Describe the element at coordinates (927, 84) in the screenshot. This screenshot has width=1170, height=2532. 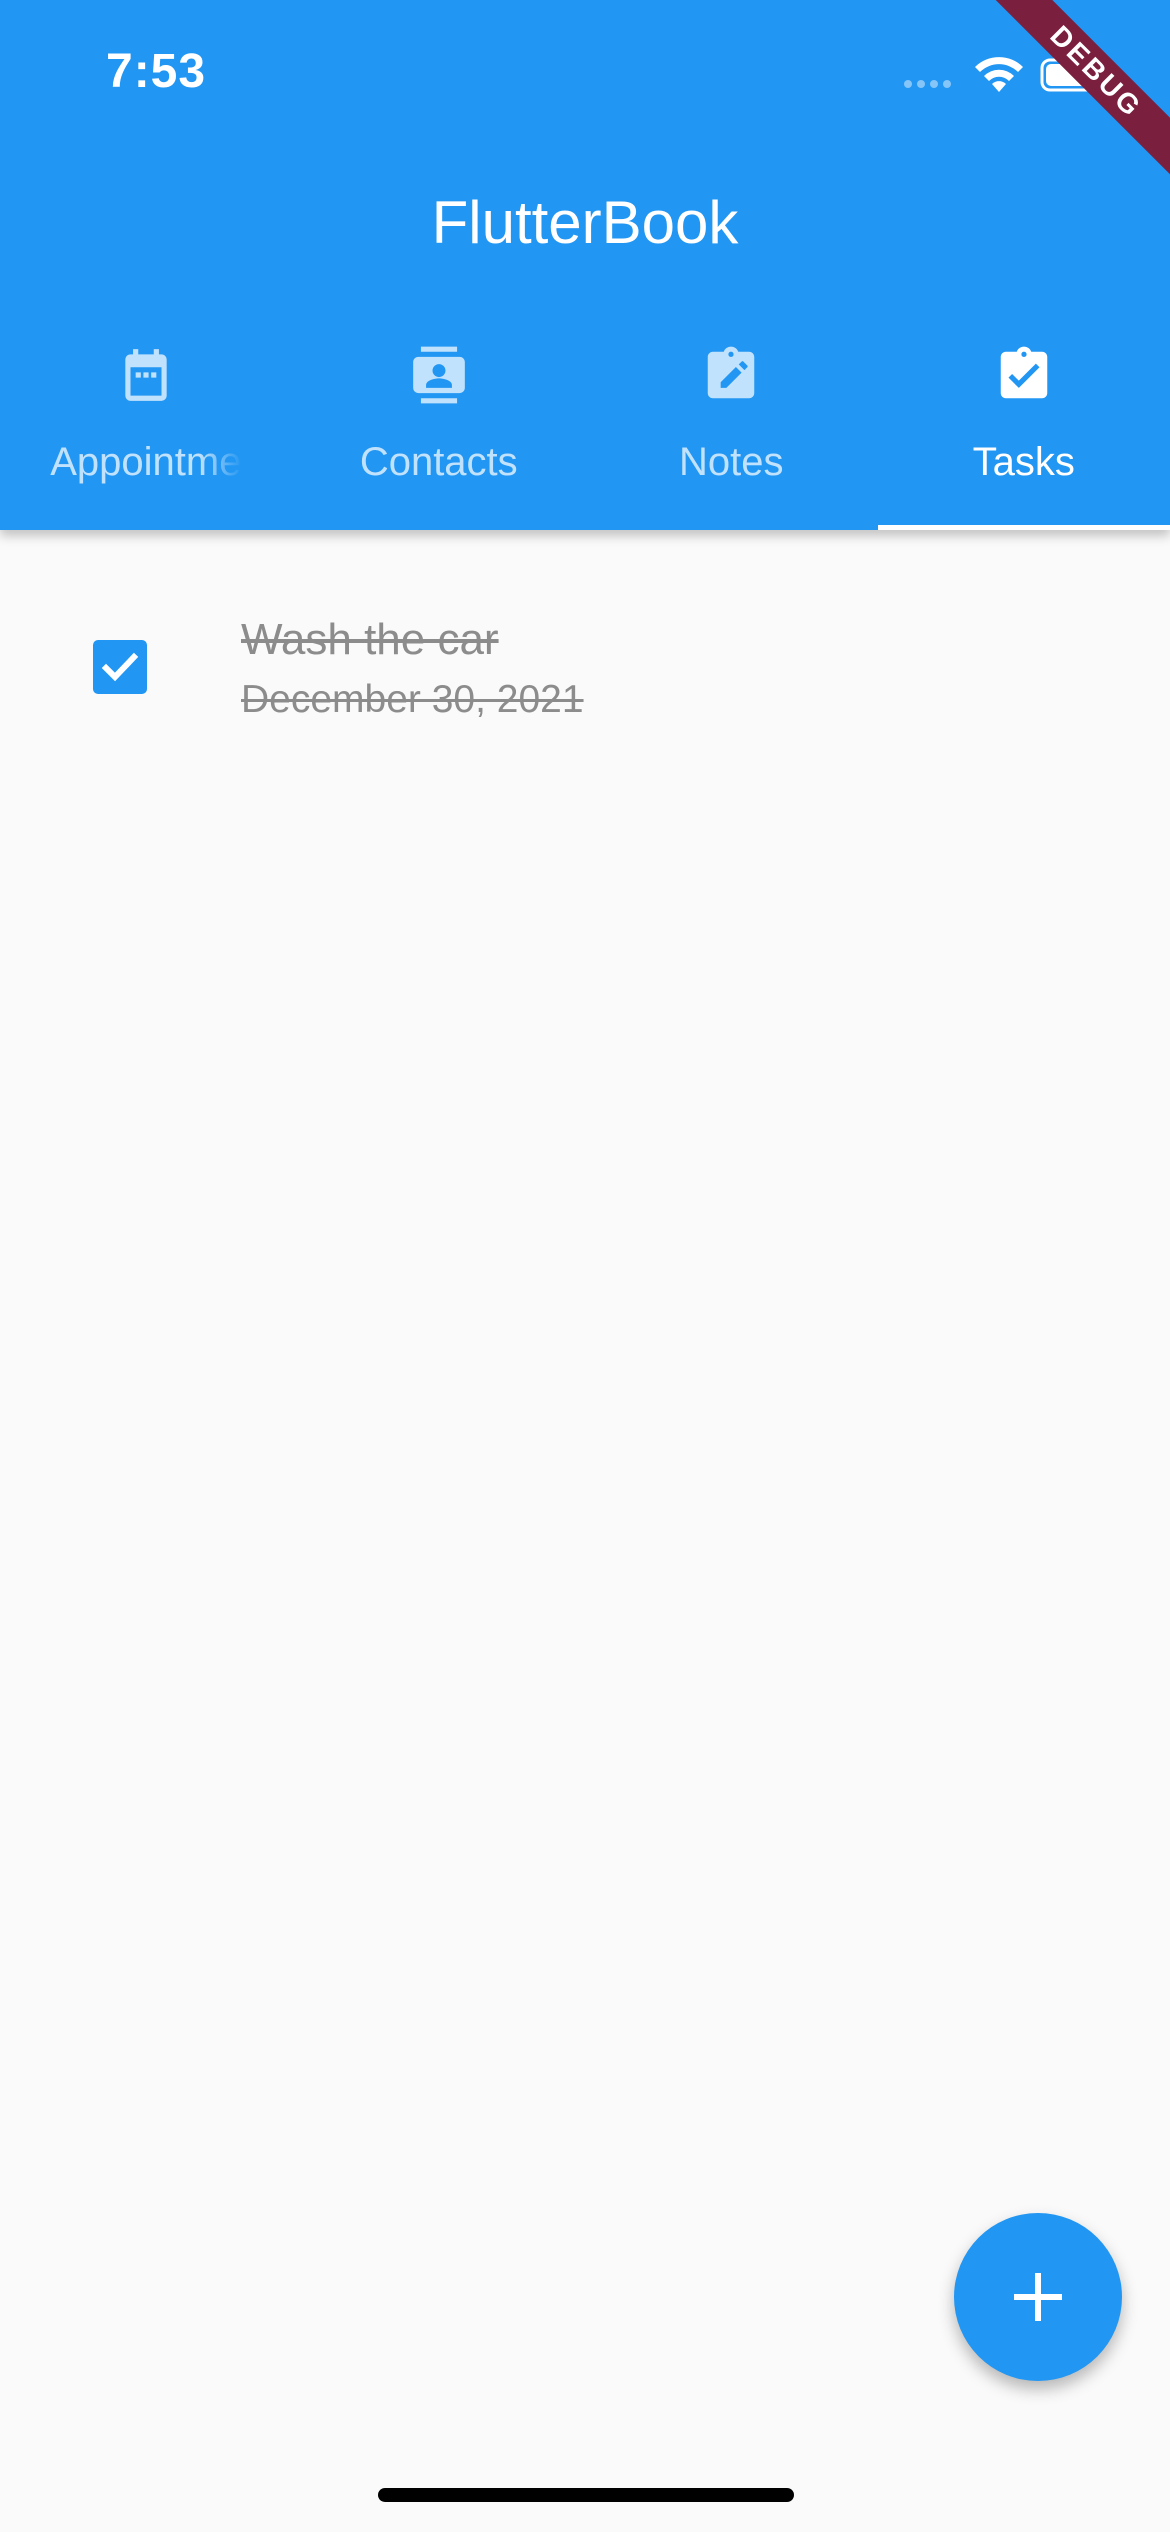
I see `cellular-signal-icon` at that location.